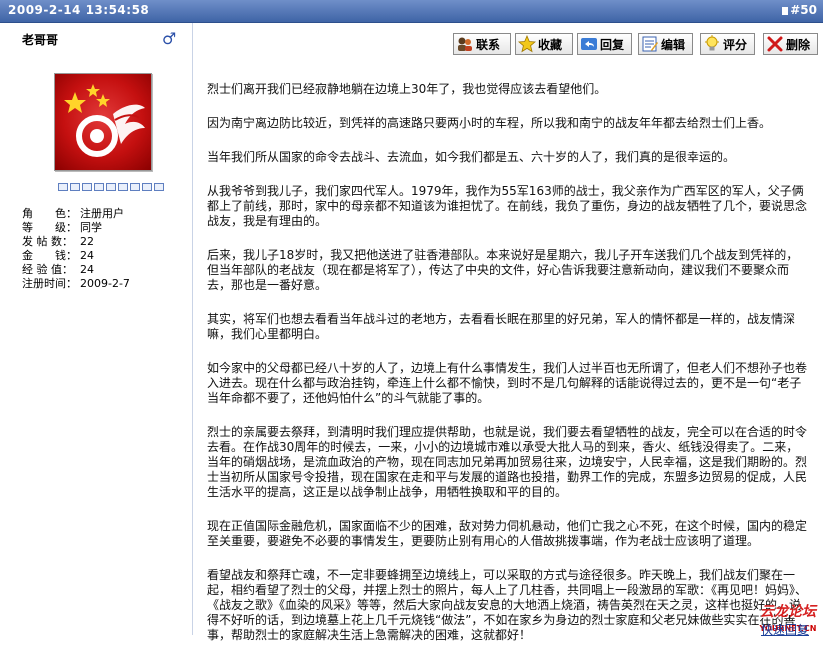  What do you see at coordinates (102, 213) in the screenshot?
I see `info-value: 注册用户` at bounding box center [102, 213].